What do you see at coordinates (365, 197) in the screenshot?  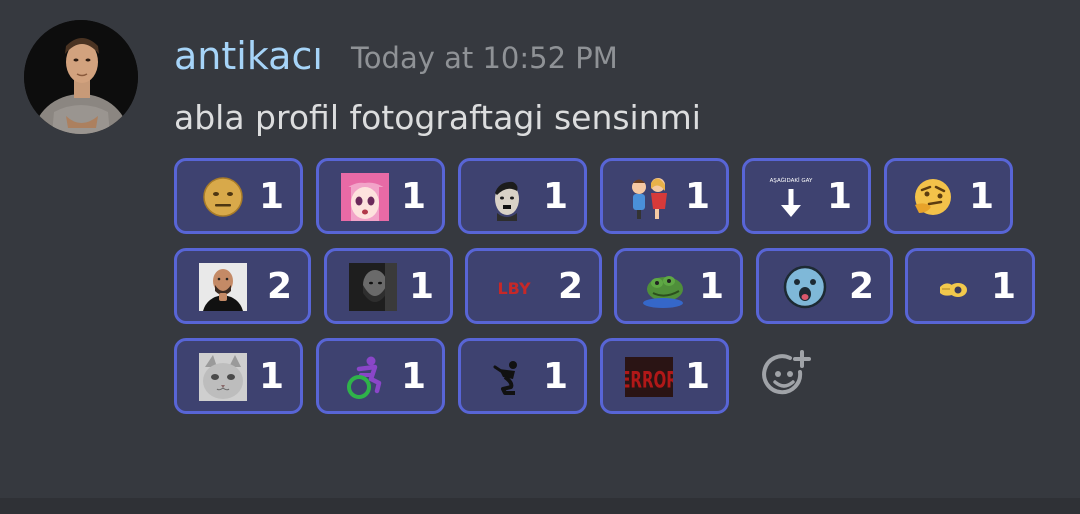 I see `anime-girl-emoji-icon` at bounding box center [365, 197].